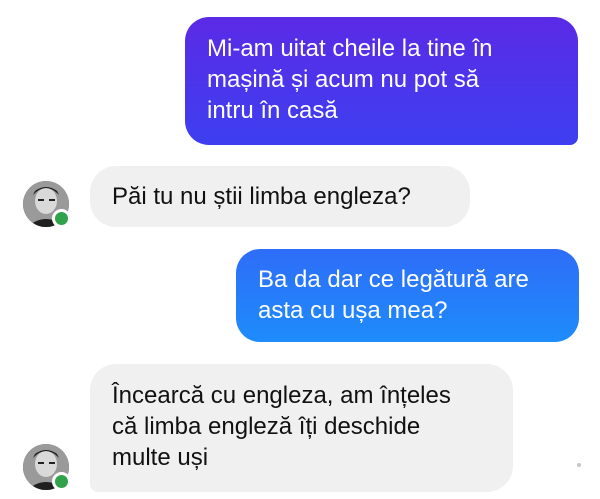 This screenshot has height=499, width=600. What do you see at coordinates (579, 465) in the screenshot?
I see `seen-indicator` at bounding box center [579, 465].